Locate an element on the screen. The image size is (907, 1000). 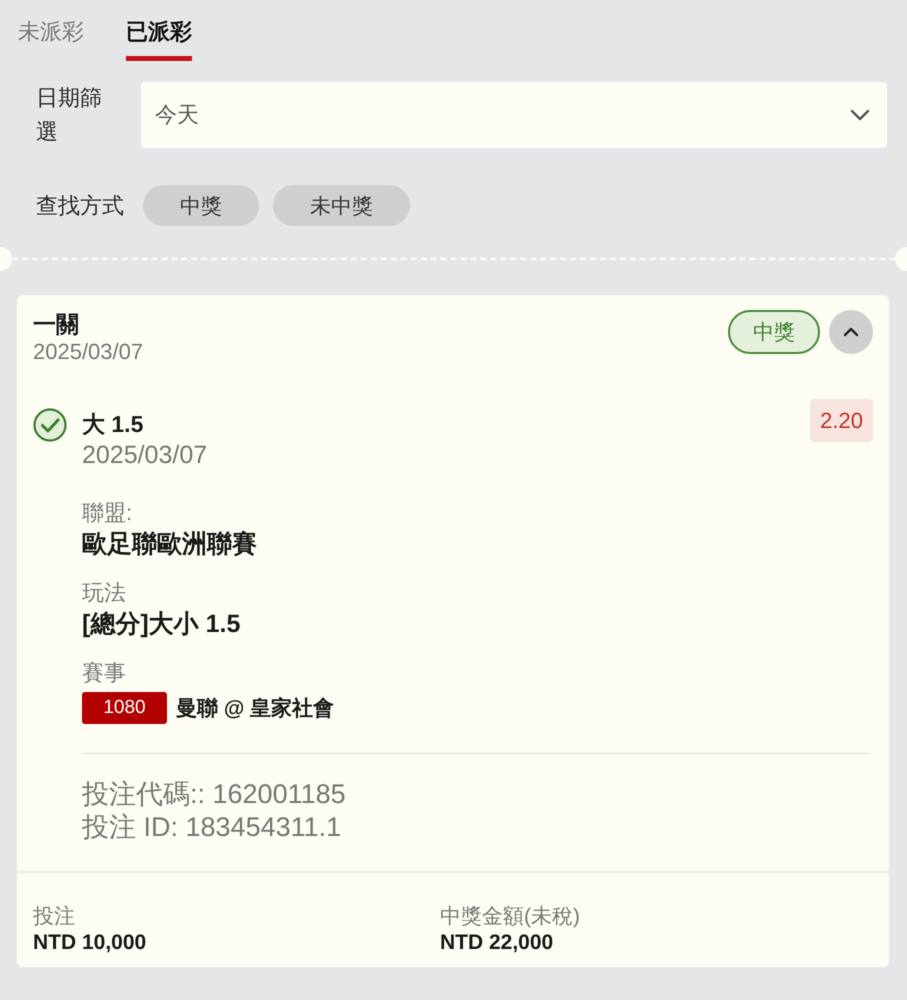
date-filter-label: 日期篩選 is located at coordinates (69, 115).